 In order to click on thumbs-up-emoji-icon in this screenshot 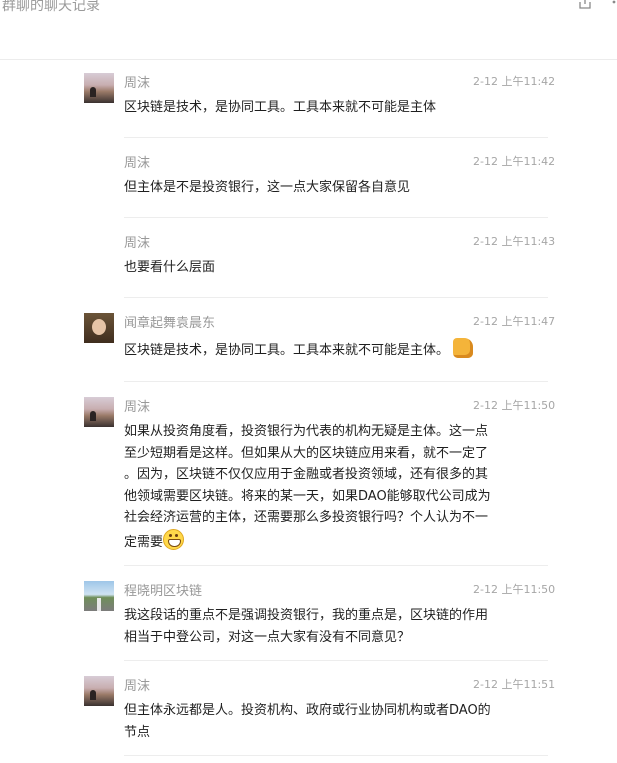, I will do `click(463, 348)`.